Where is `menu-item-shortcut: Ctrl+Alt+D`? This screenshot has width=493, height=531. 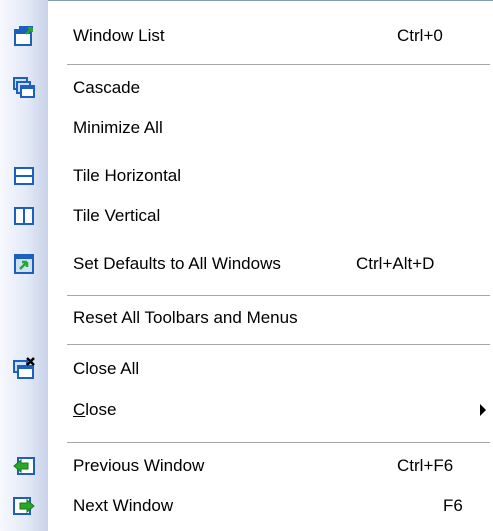
menu-item-shortcut: Ctrl+Alt+D is located at coordinates (395, 263).